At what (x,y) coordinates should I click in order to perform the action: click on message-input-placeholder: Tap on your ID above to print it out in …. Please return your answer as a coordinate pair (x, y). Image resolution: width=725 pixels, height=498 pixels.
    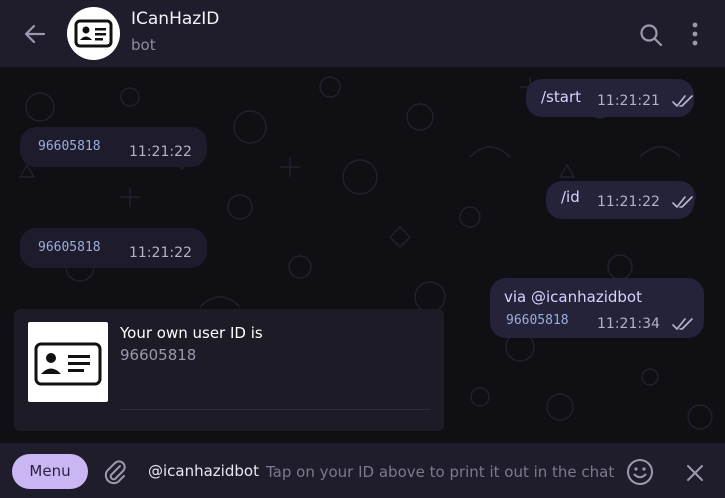
    Looking at the image, I should click on (440, 472).